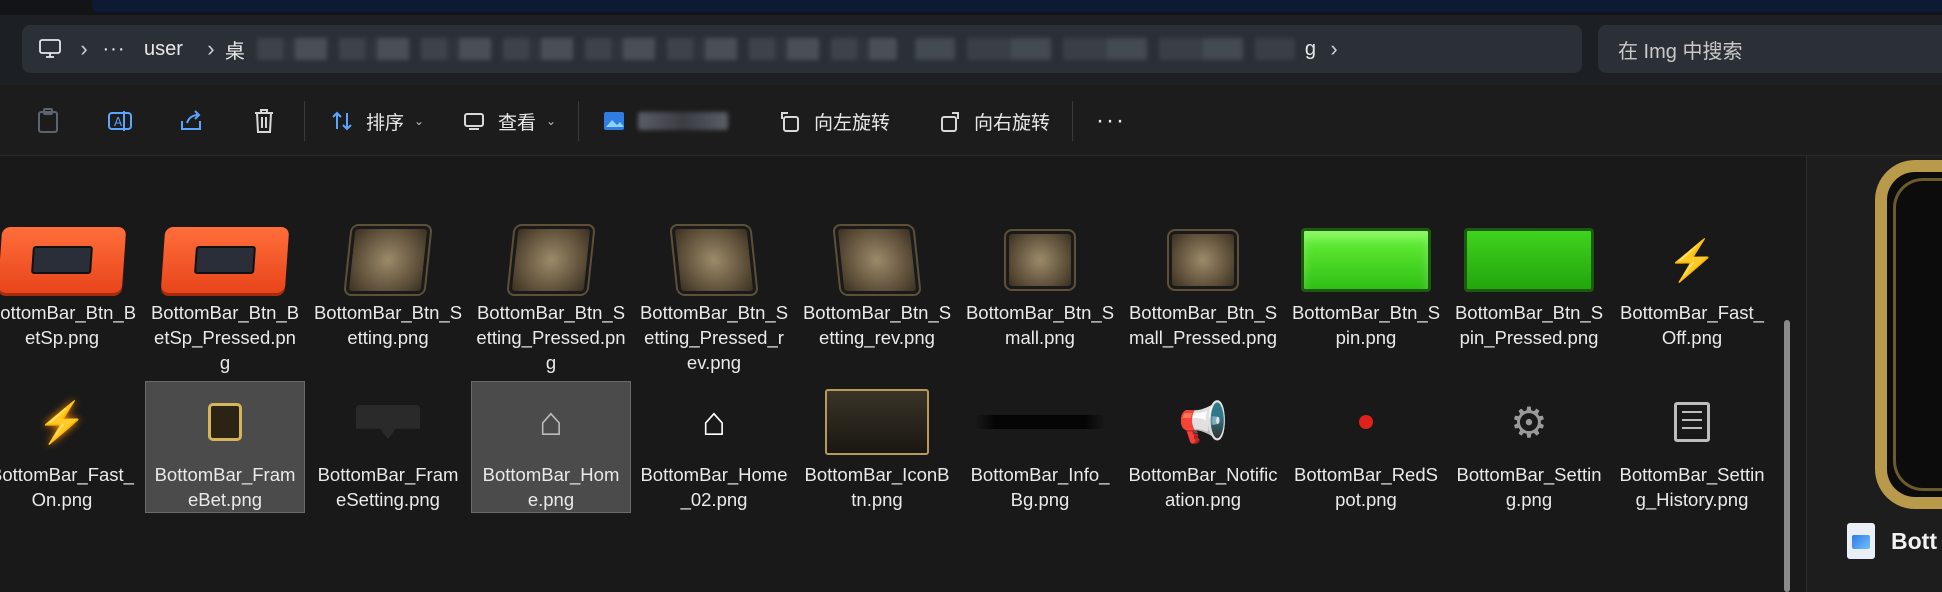 Image resolution: width=1942 pixels, height=592 pixels. I want to click on file-item: ⌂ BottomBar_Home_02.png, so click(714, 447).